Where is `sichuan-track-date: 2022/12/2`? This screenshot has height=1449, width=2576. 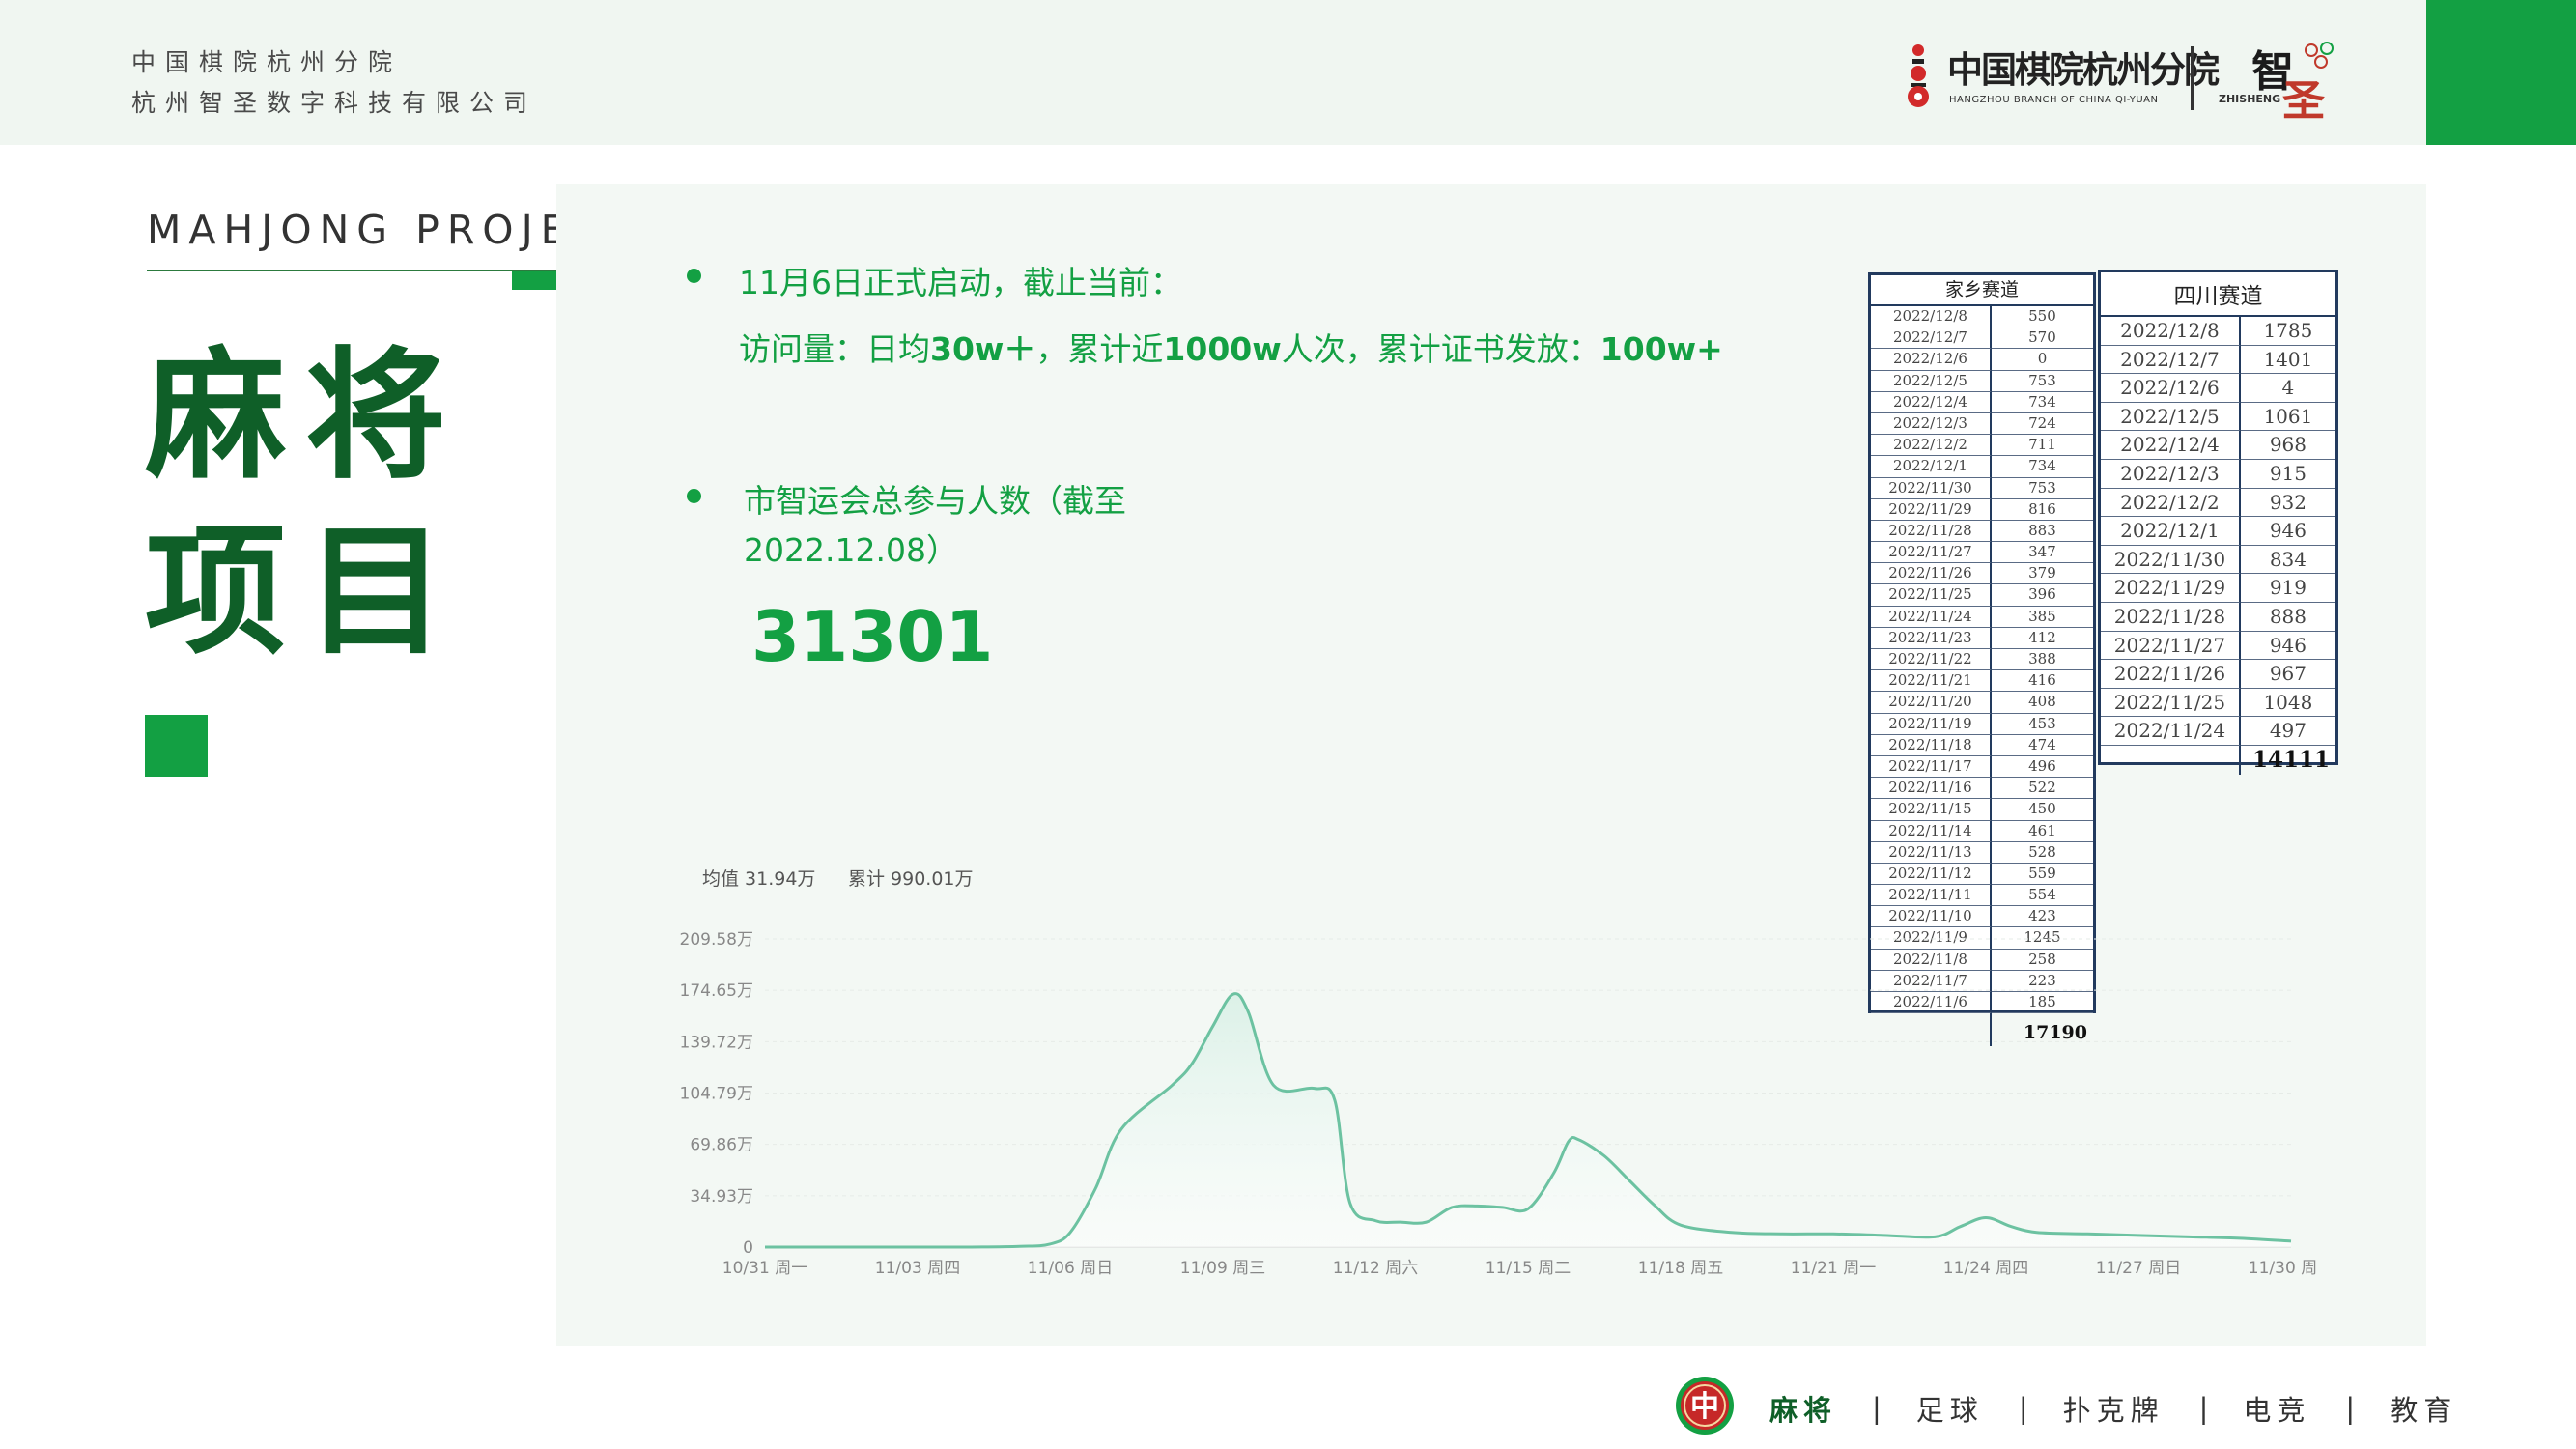
sichuan-track-date: 2022/12/2 is located at coordinates (2171, 503).